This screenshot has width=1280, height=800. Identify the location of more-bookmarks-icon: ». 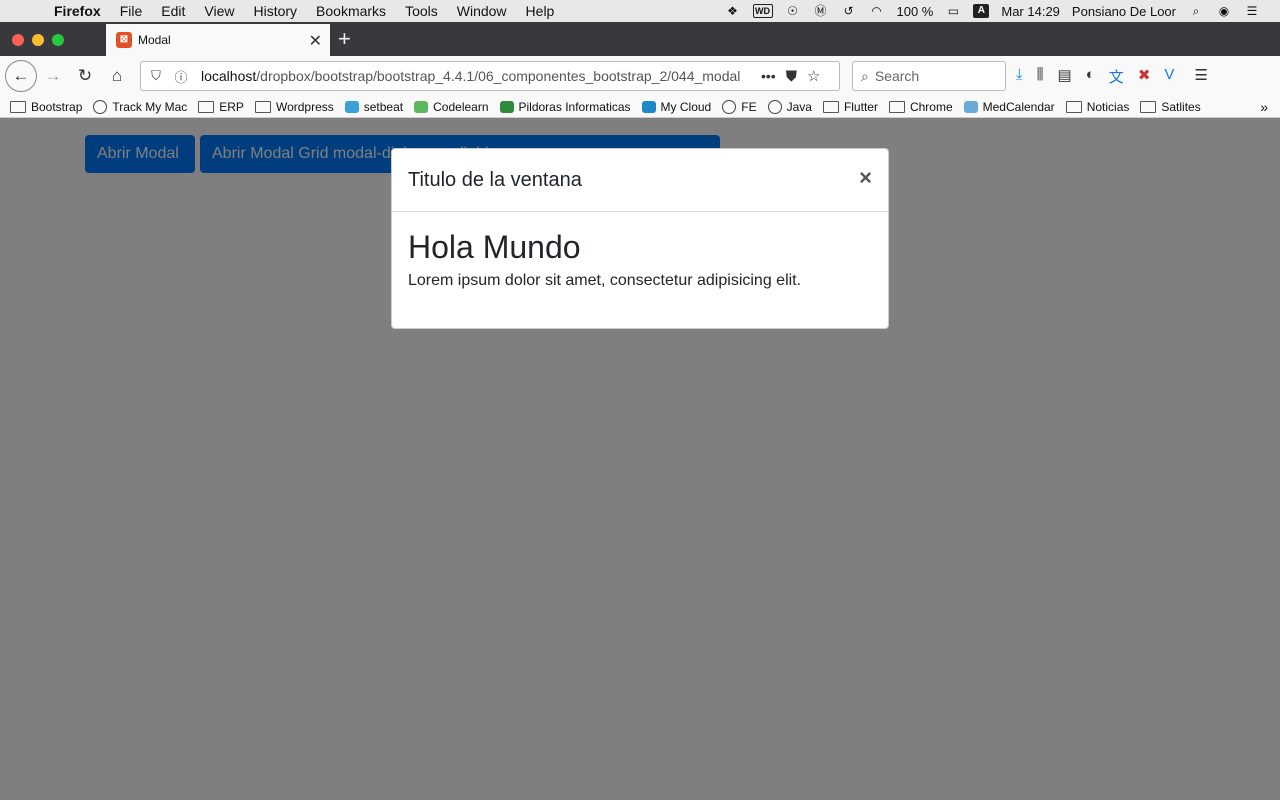
(1264, 107).